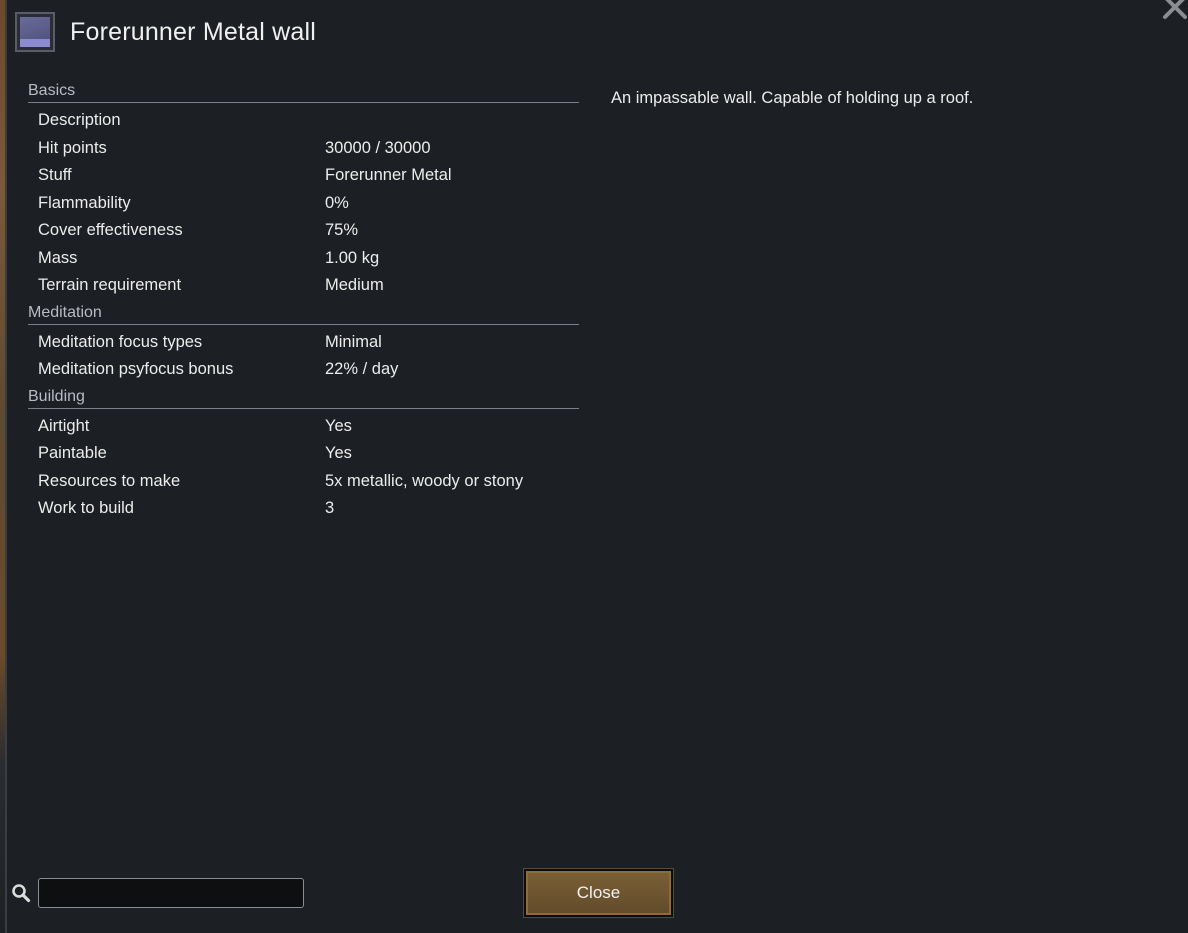  Describe the element at coordinates (303, 397) in the screenshot. I see `section-heading: Building` at that location.